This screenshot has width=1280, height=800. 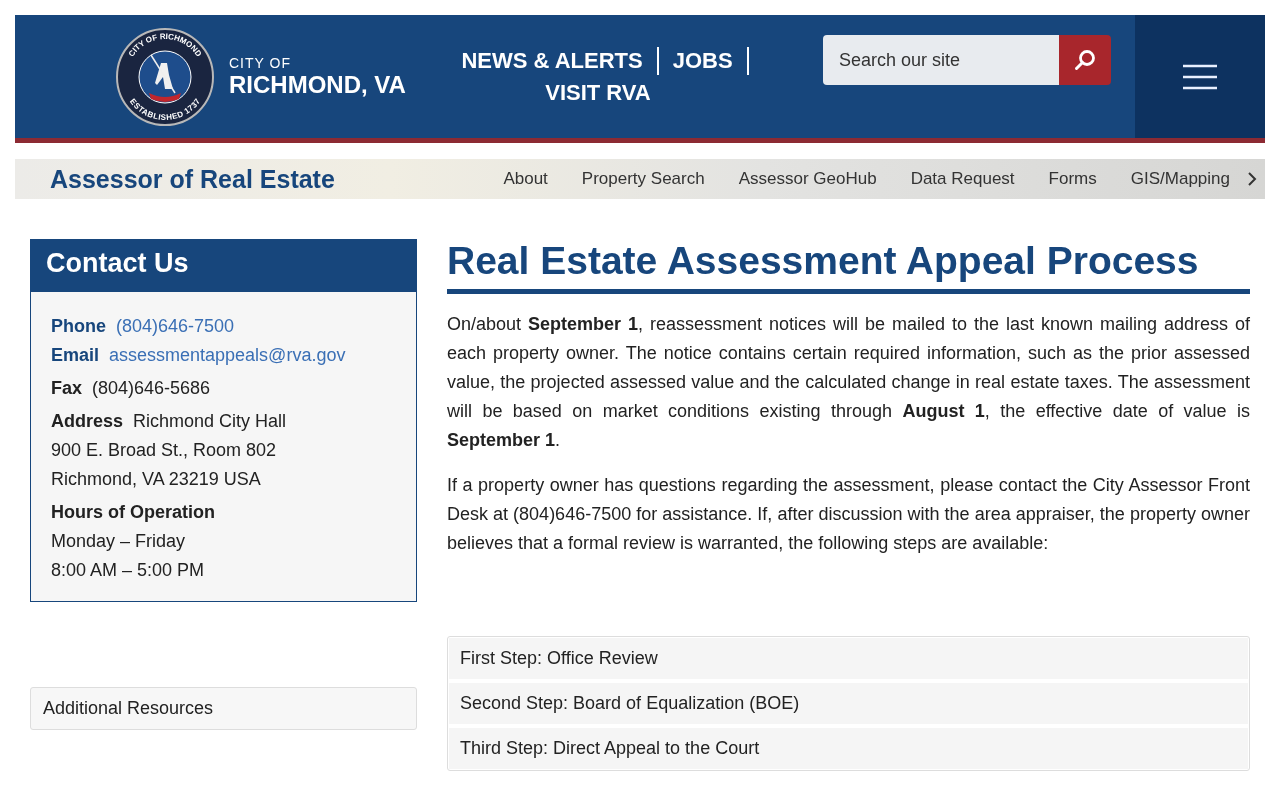 What do you see at coordinates (962, 179) in the screenshot?
I see `section-nav-link: Data Request` at bounding box center [962, 179].